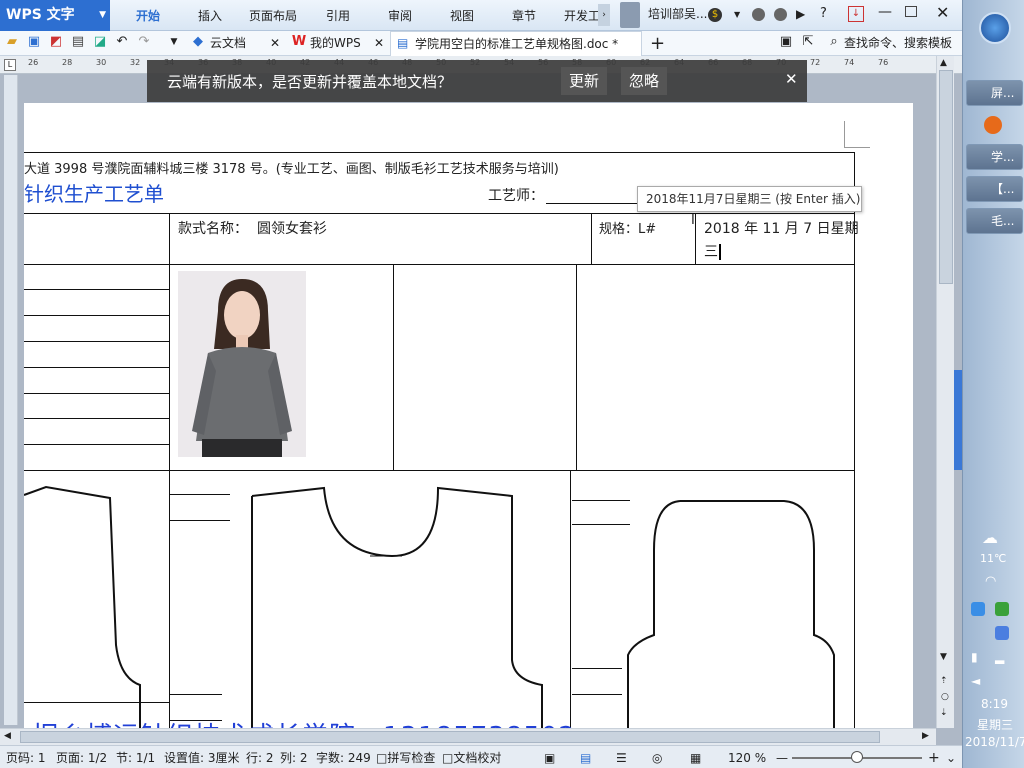 The image size is (1024, 768). I want to click on clock-weekday: 星期三, so click(995, 724).